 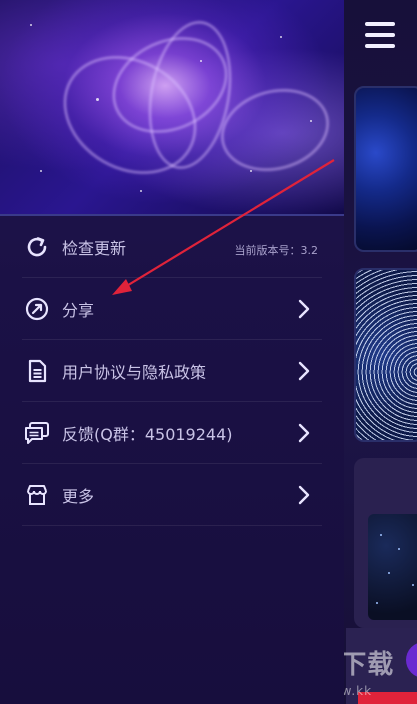 I want to click on feedback-item: 反馈(Q群：45019244), so click(x=172, y=433).